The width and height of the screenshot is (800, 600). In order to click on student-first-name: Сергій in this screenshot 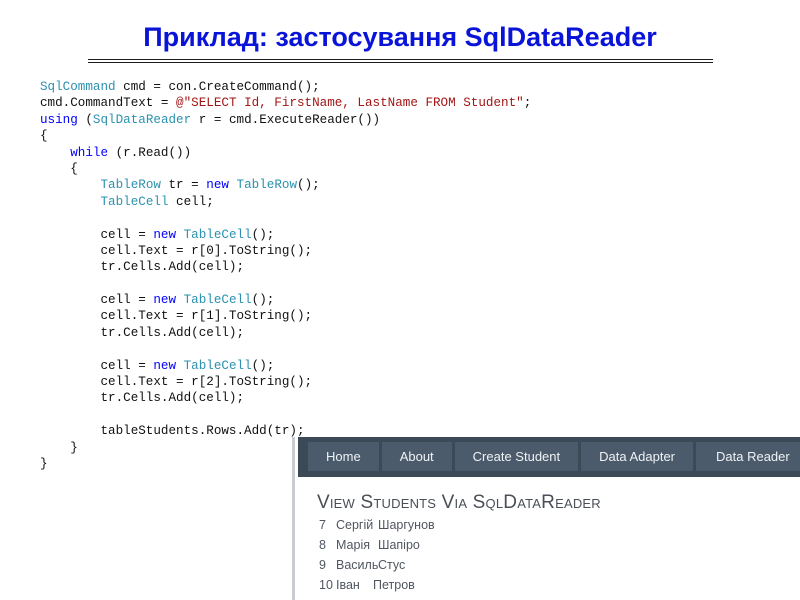, I will do `click(355, 525)`.